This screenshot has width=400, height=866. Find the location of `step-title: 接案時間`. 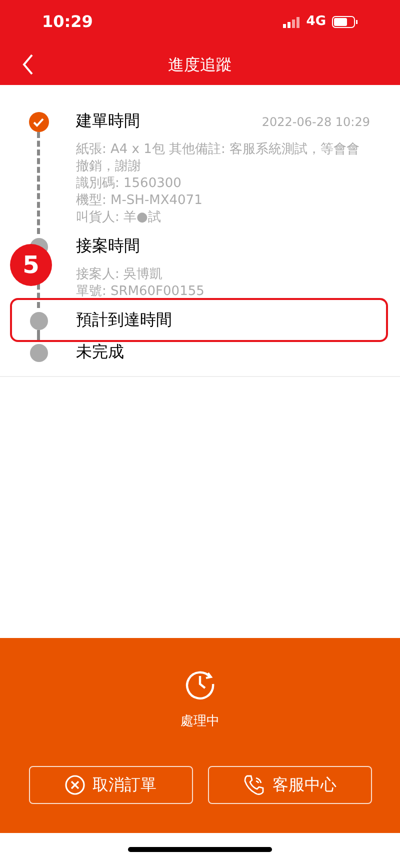

step-title: 接案時間 is located at coordinates (108, 246).